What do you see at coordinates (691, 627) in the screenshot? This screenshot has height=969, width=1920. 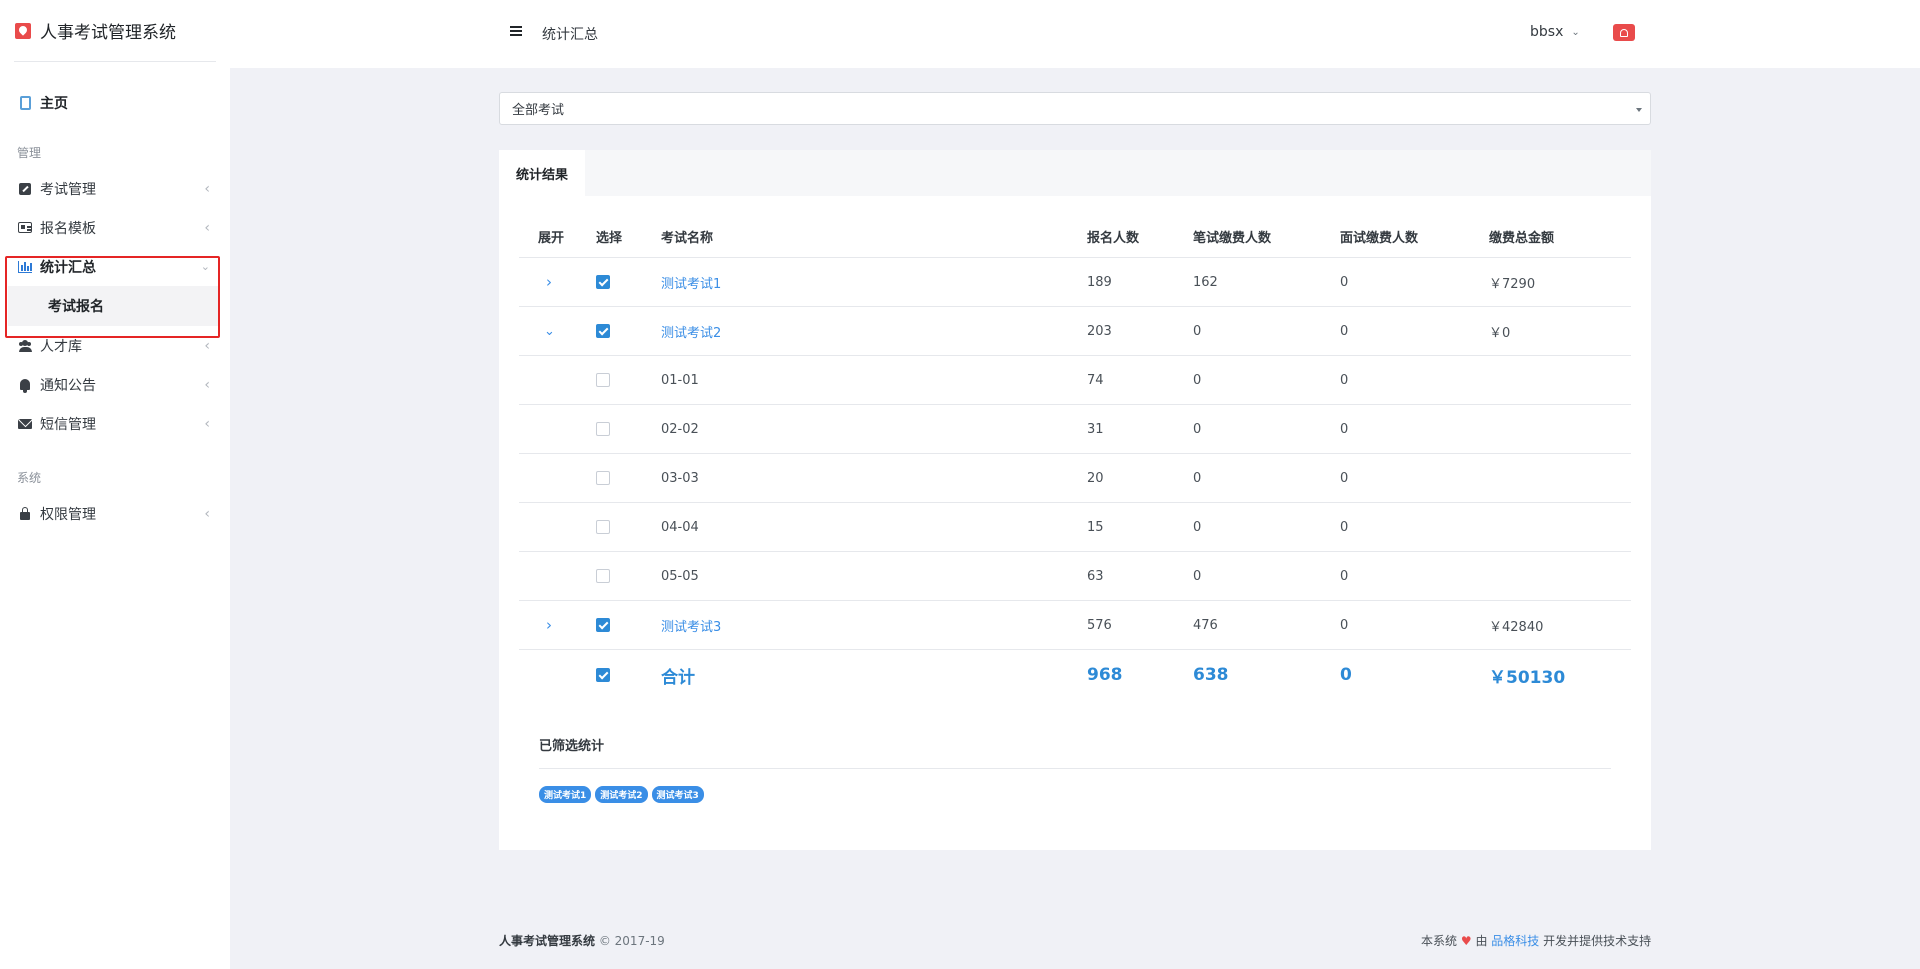 I see `exam-link: 测试考试3` at bounding box center [691, 627].